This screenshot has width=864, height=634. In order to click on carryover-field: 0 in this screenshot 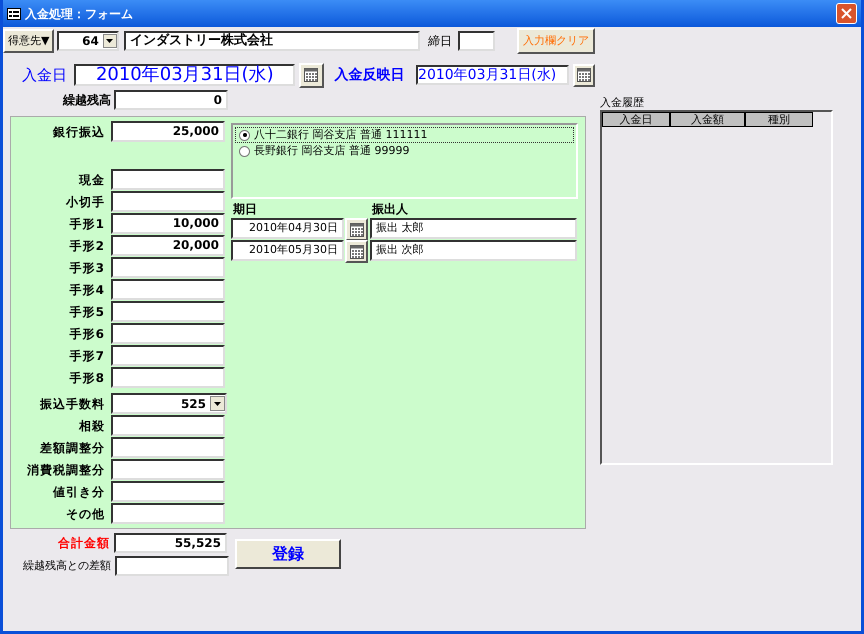, I will do `click(171, 100)`.